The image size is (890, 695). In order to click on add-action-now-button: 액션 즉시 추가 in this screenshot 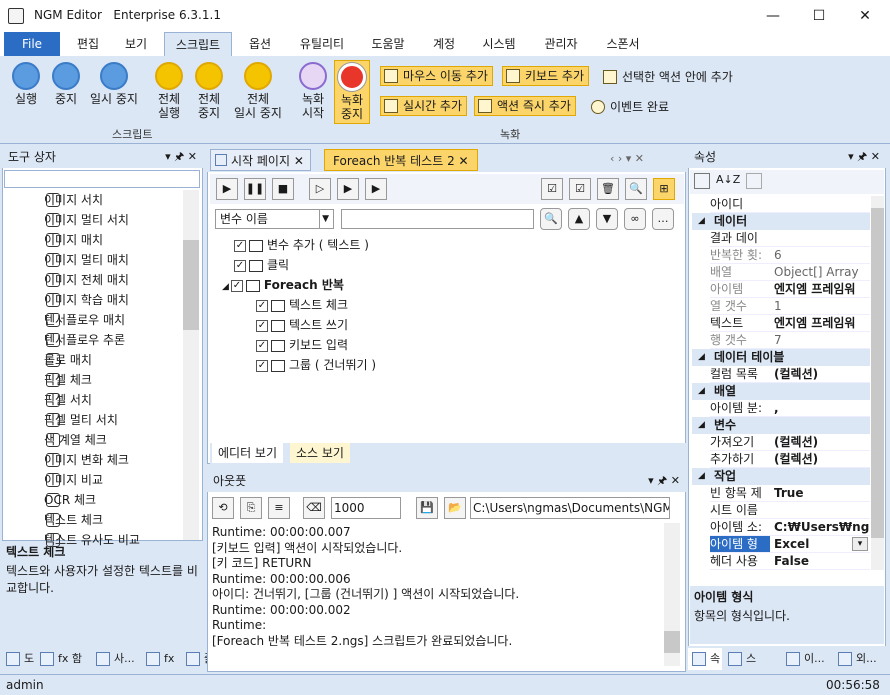, I will do `click(525, 106)`.